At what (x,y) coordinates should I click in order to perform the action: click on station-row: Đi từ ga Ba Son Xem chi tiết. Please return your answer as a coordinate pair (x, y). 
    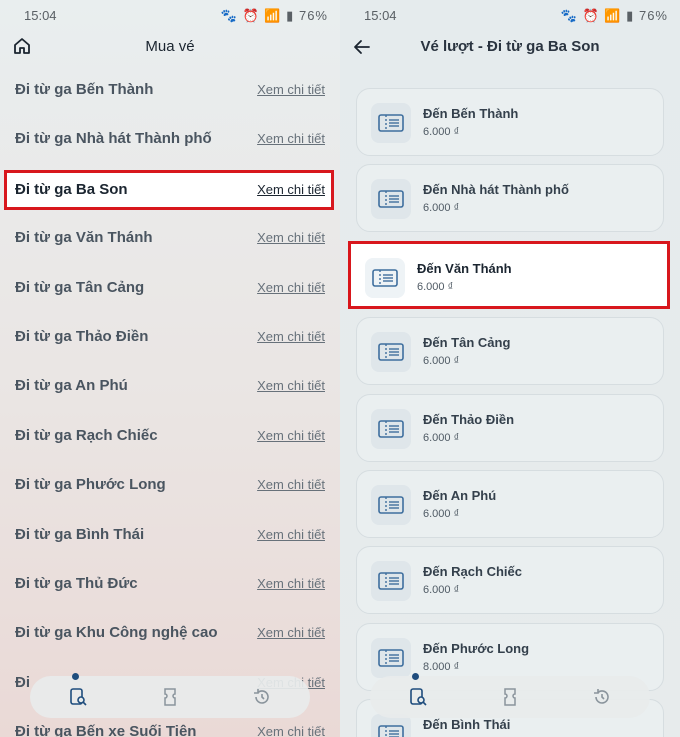
    Looking at the image, I should click on (169, 189).